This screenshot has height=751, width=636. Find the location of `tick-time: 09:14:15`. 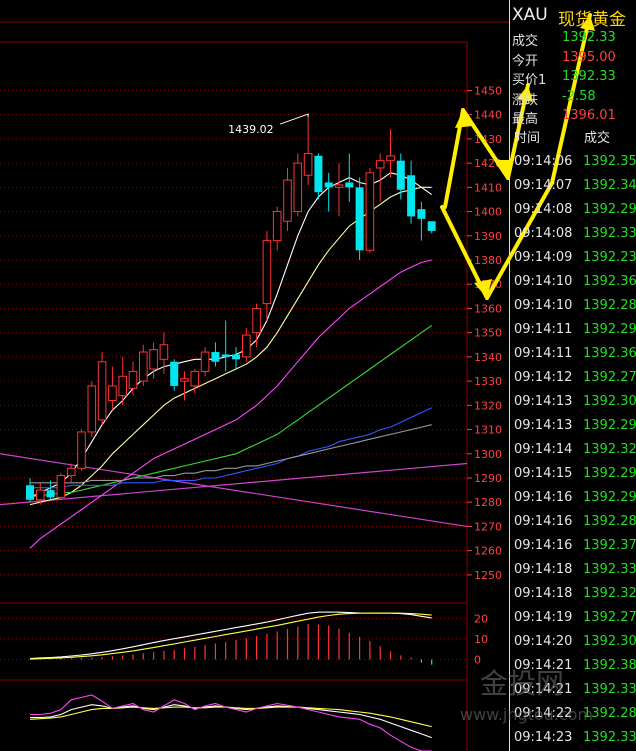

tick-time: 09:14:15 is located at coordinates (543, 473).